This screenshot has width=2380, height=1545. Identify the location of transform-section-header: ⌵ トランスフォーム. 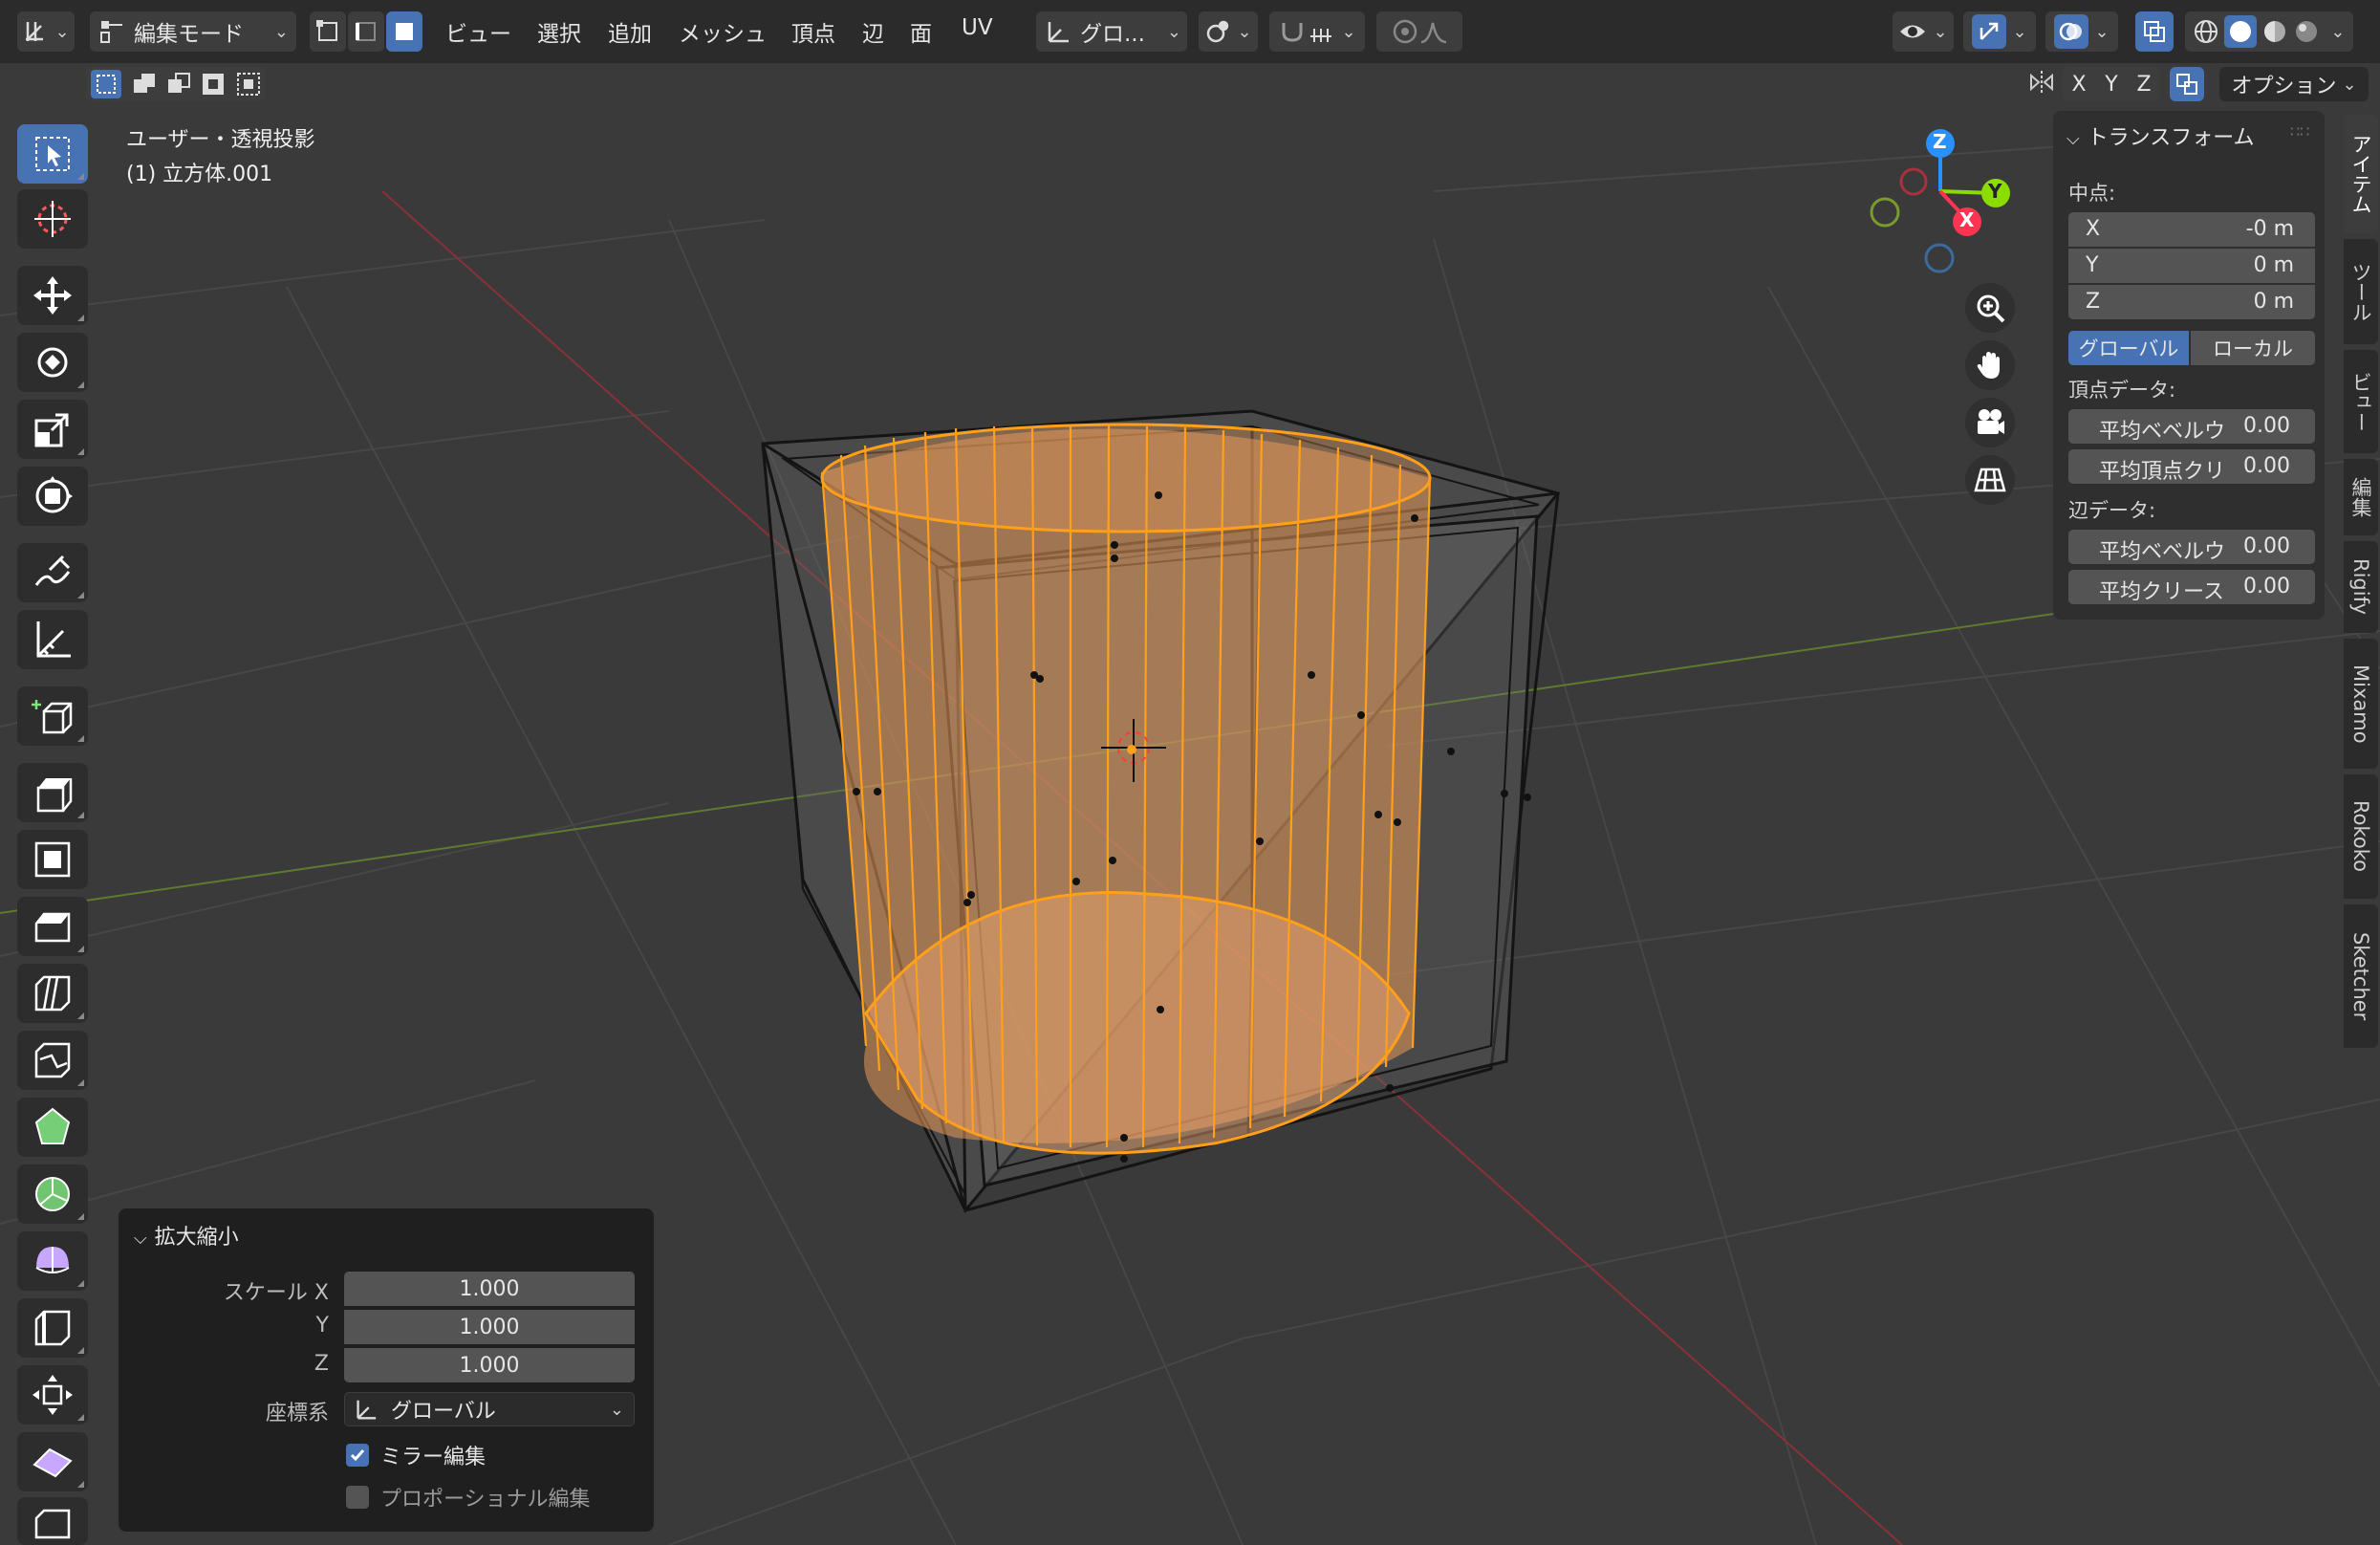
(2160, 135).